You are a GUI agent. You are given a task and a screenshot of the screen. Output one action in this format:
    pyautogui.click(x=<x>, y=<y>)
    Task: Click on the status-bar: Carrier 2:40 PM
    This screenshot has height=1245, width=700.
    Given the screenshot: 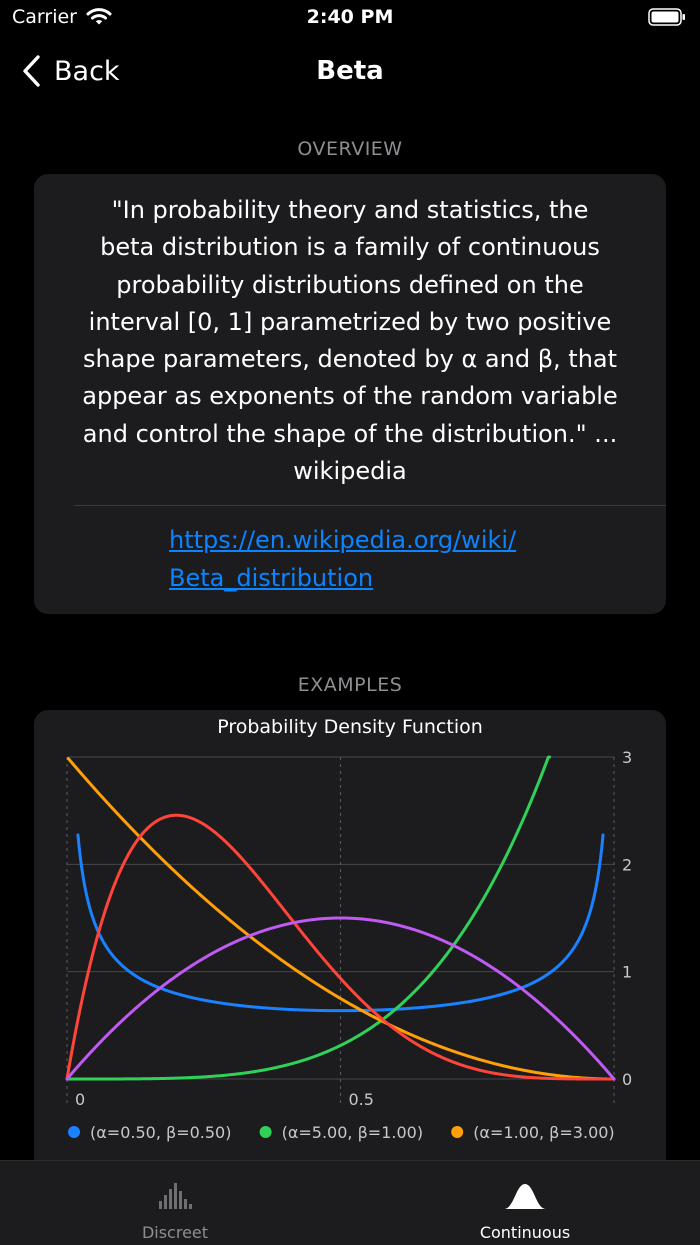 What is the action you would take?
    pyautogui.click(x=350, y=18)
    